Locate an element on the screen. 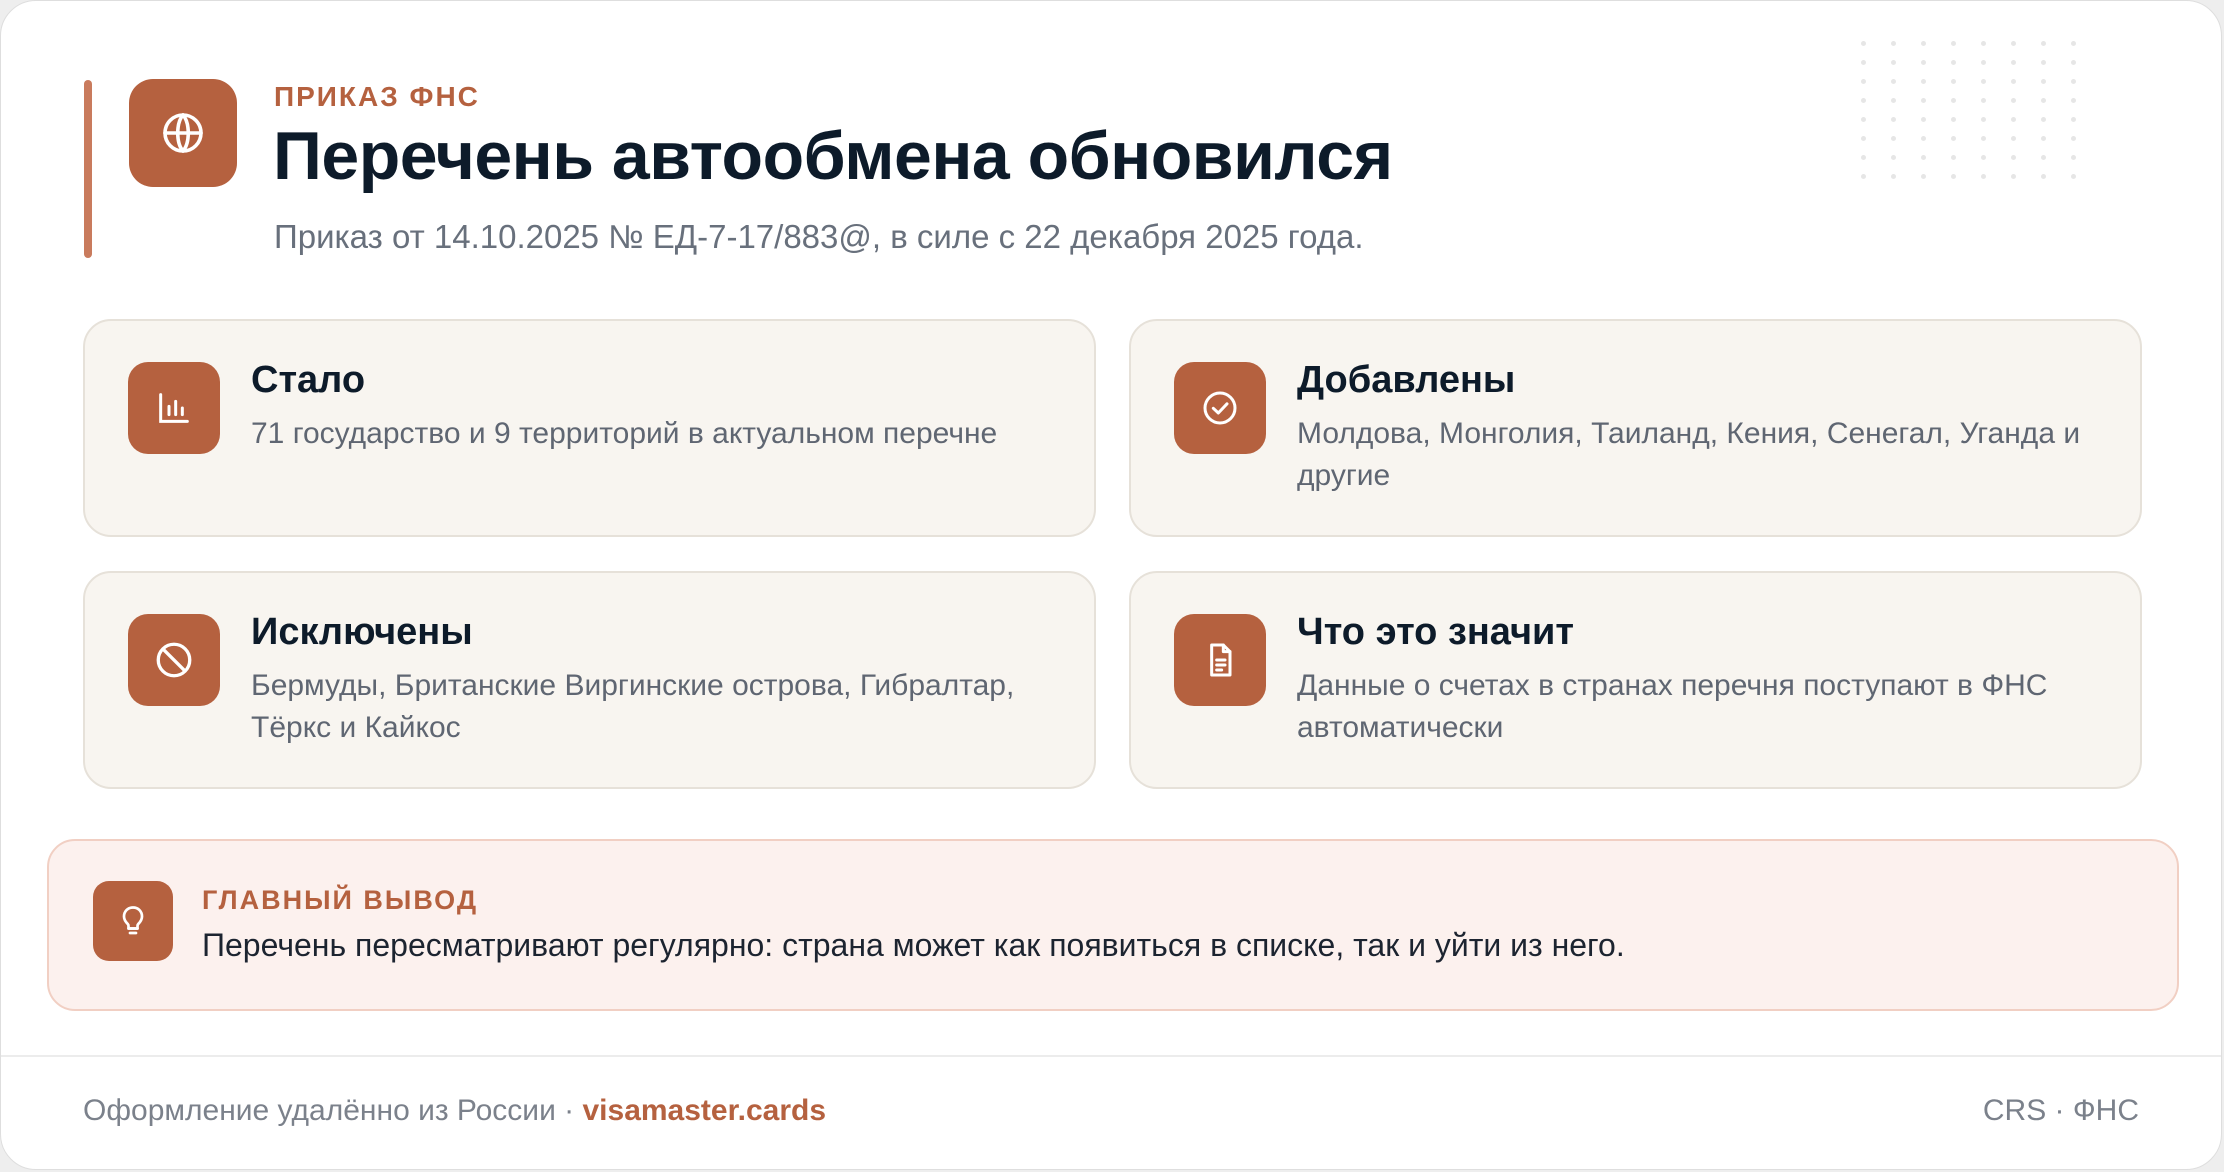 Image resolution: width=2224 pixels, height=1172 pixels. header-eyebrow: ПРИКАЗ ФНС is located at coordinates (377, 96).